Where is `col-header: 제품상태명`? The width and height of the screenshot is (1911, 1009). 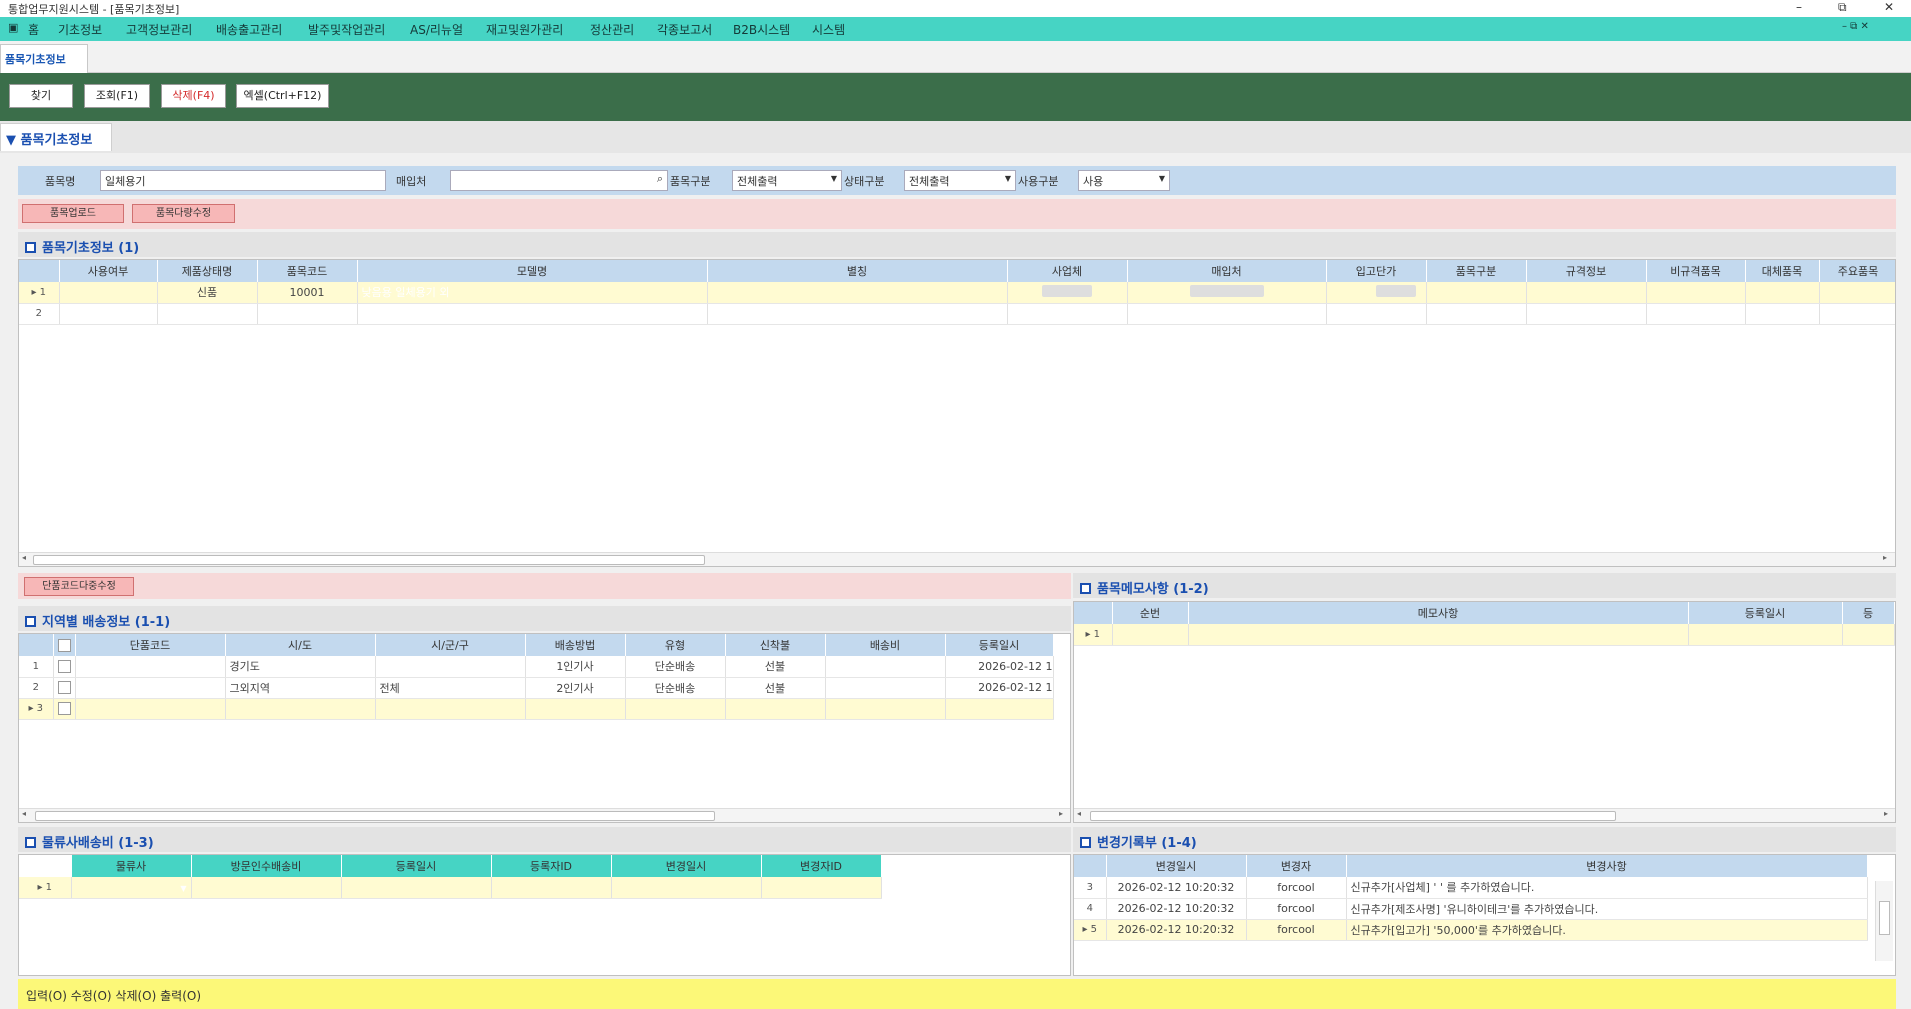
col-header: 제품상태명 is located at coordinates (207, 271).